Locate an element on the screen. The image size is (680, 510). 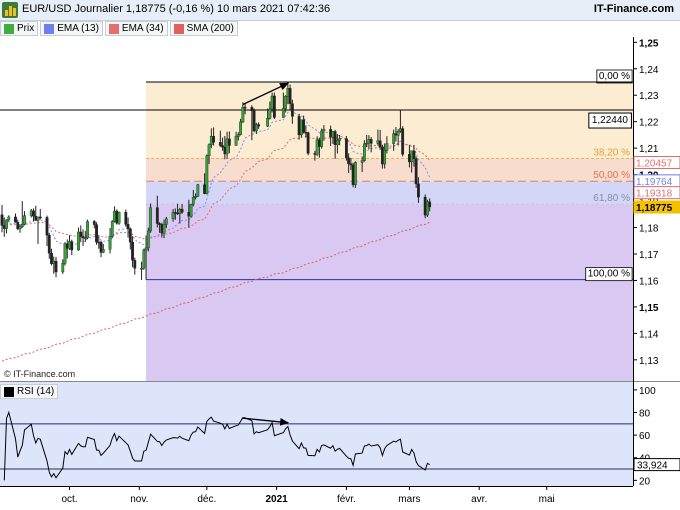
rsi-legend: RSI (14) is located at coordinates (30, 391).